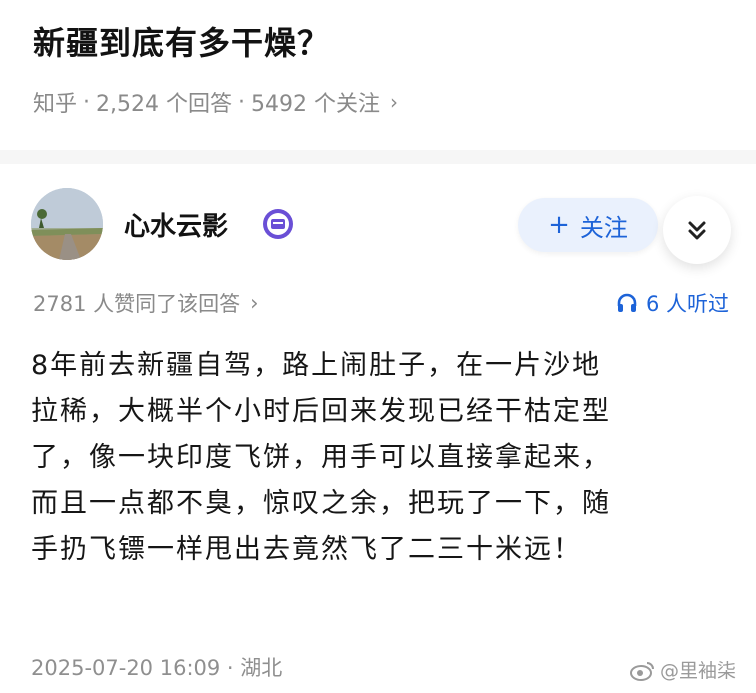  What do you see at coordinates (603, 227) in the screenshot?
I see `follow-label: 关注` at bounding box center [603, 227].